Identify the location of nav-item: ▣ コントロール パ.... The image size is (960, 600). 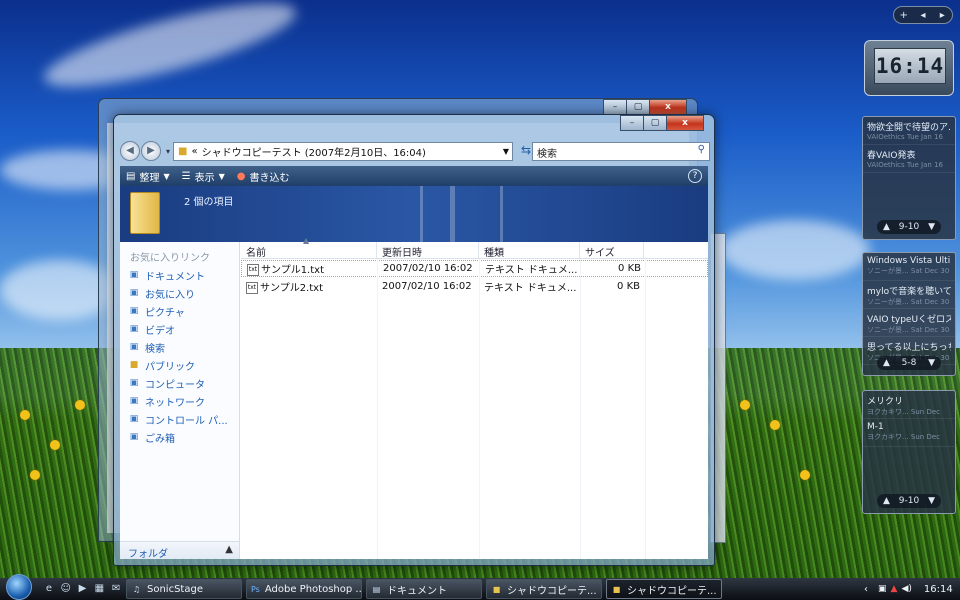
(179, 419).